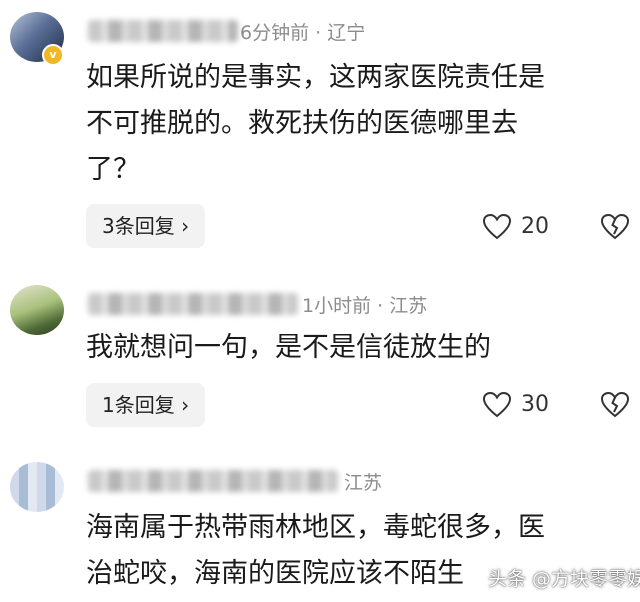 This screenshot has width=640, height=602. I want to click on watermark: 头条 @方块零零娱, so click(564, 579).